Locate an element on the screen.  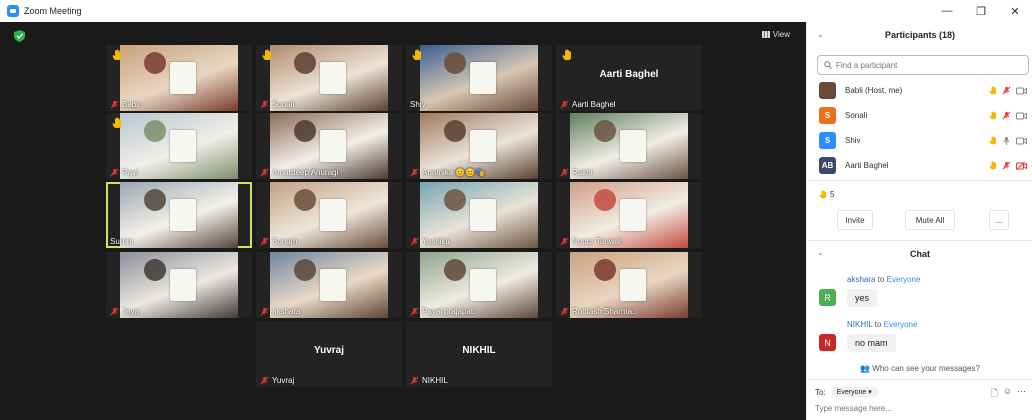
chat-recipient-row: To: Everyone ▾ is located at coordinates (846, 392).